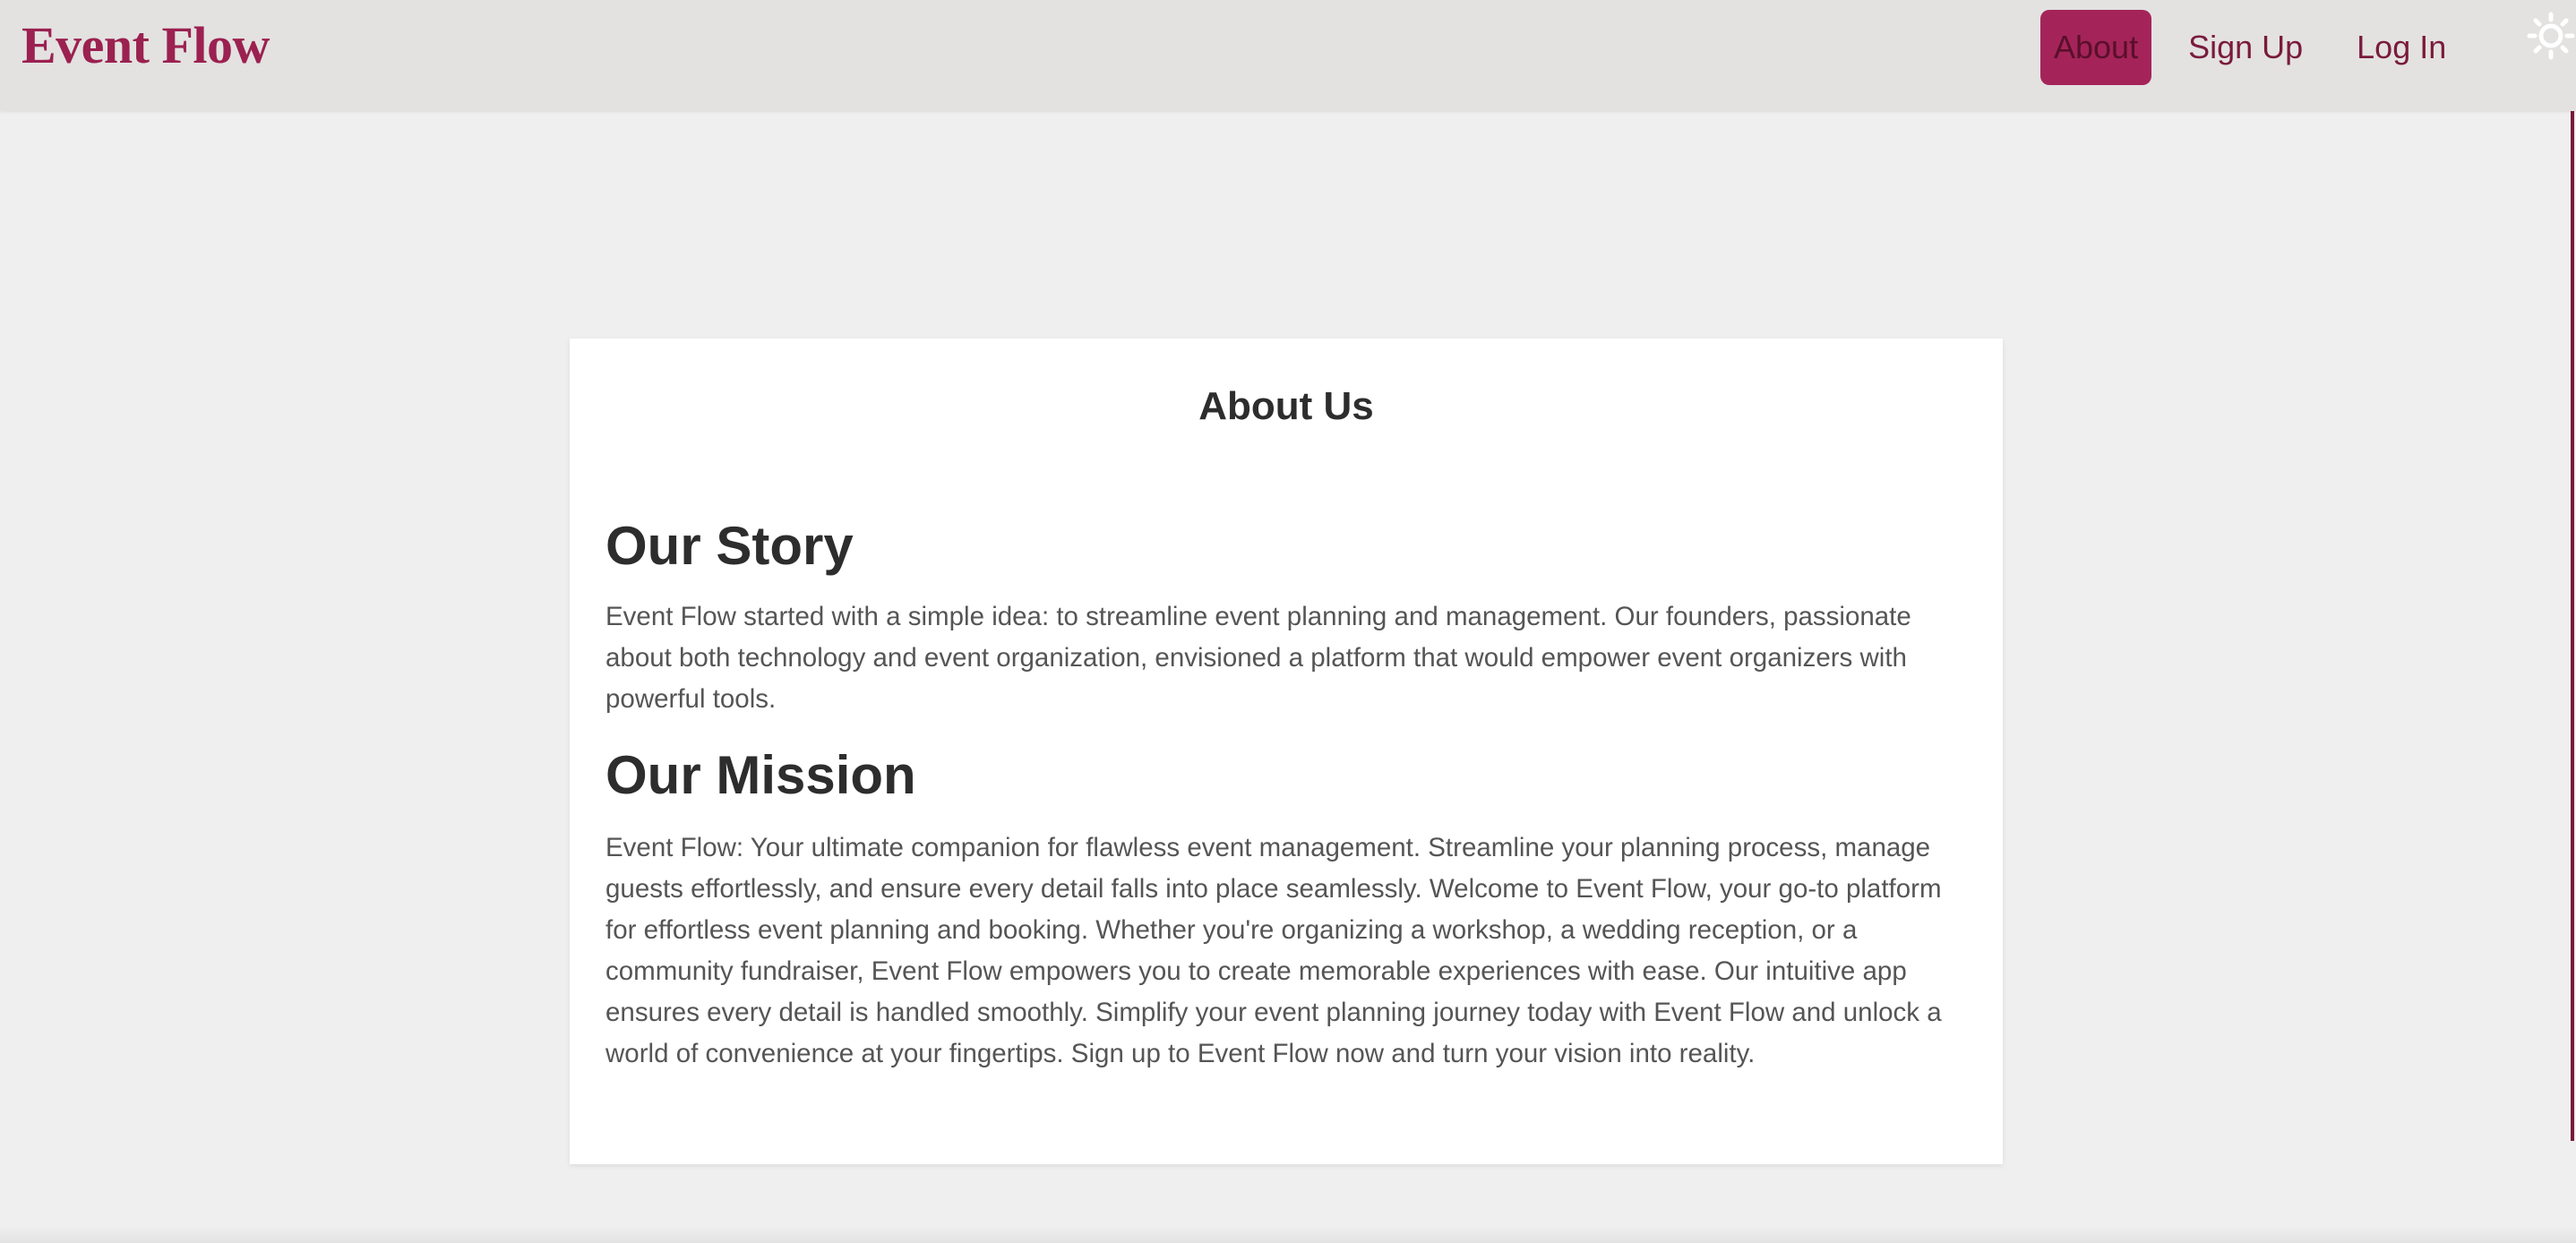 Image resolution: width=2576 pixels, height=1243 pixels. Describe the element at coordinates (145, 46) in the screenshot. I see `brand-logo: Event Flow` at that location.